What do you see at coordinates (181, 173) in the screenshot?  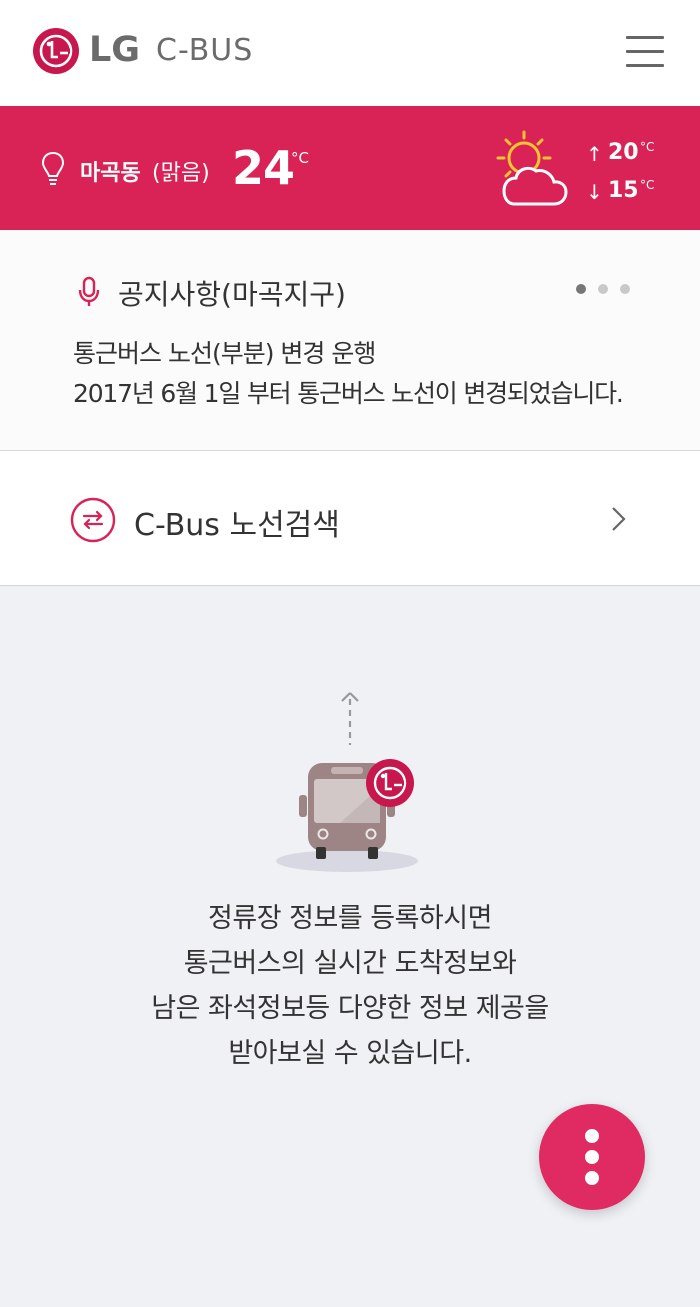 I see `weather-condition: (맑음)` at bounding box center [181, 173].